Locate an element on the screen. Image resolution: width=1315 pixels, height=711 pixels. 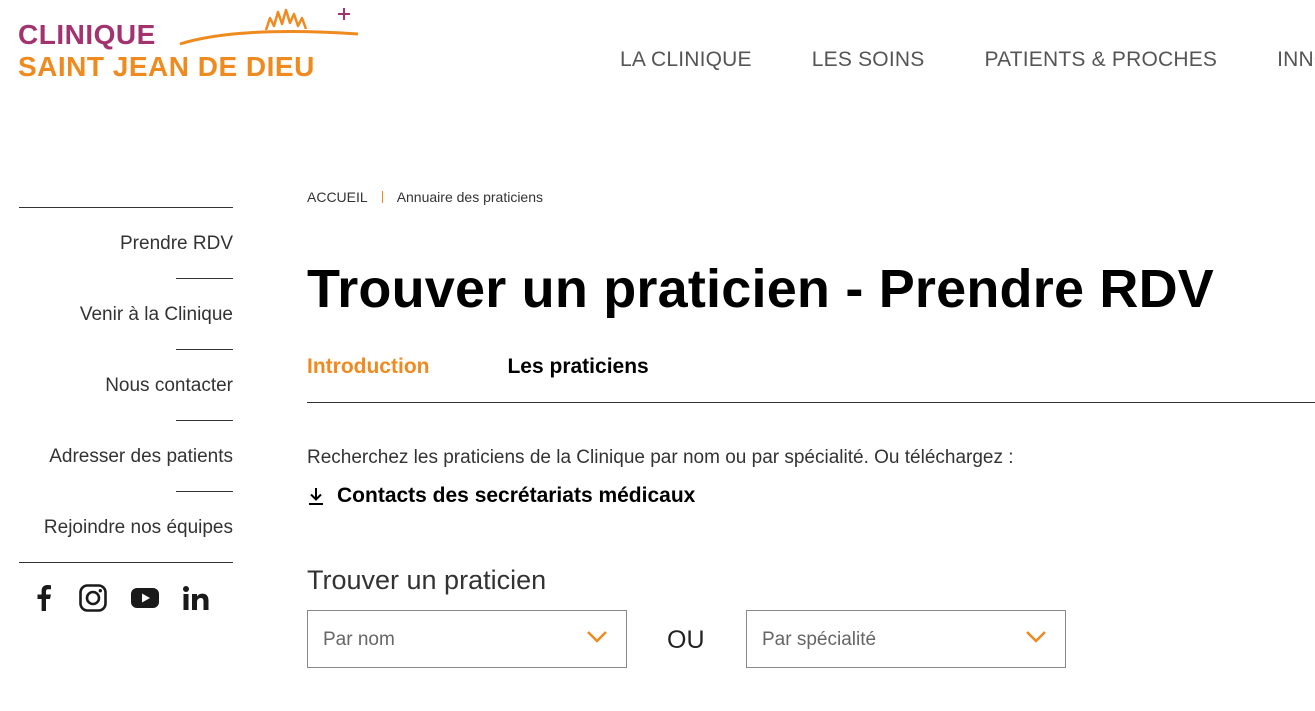
logo-text-saint-jean: SAINT JEAN DE DIEU is located at coordinates (166, 66).